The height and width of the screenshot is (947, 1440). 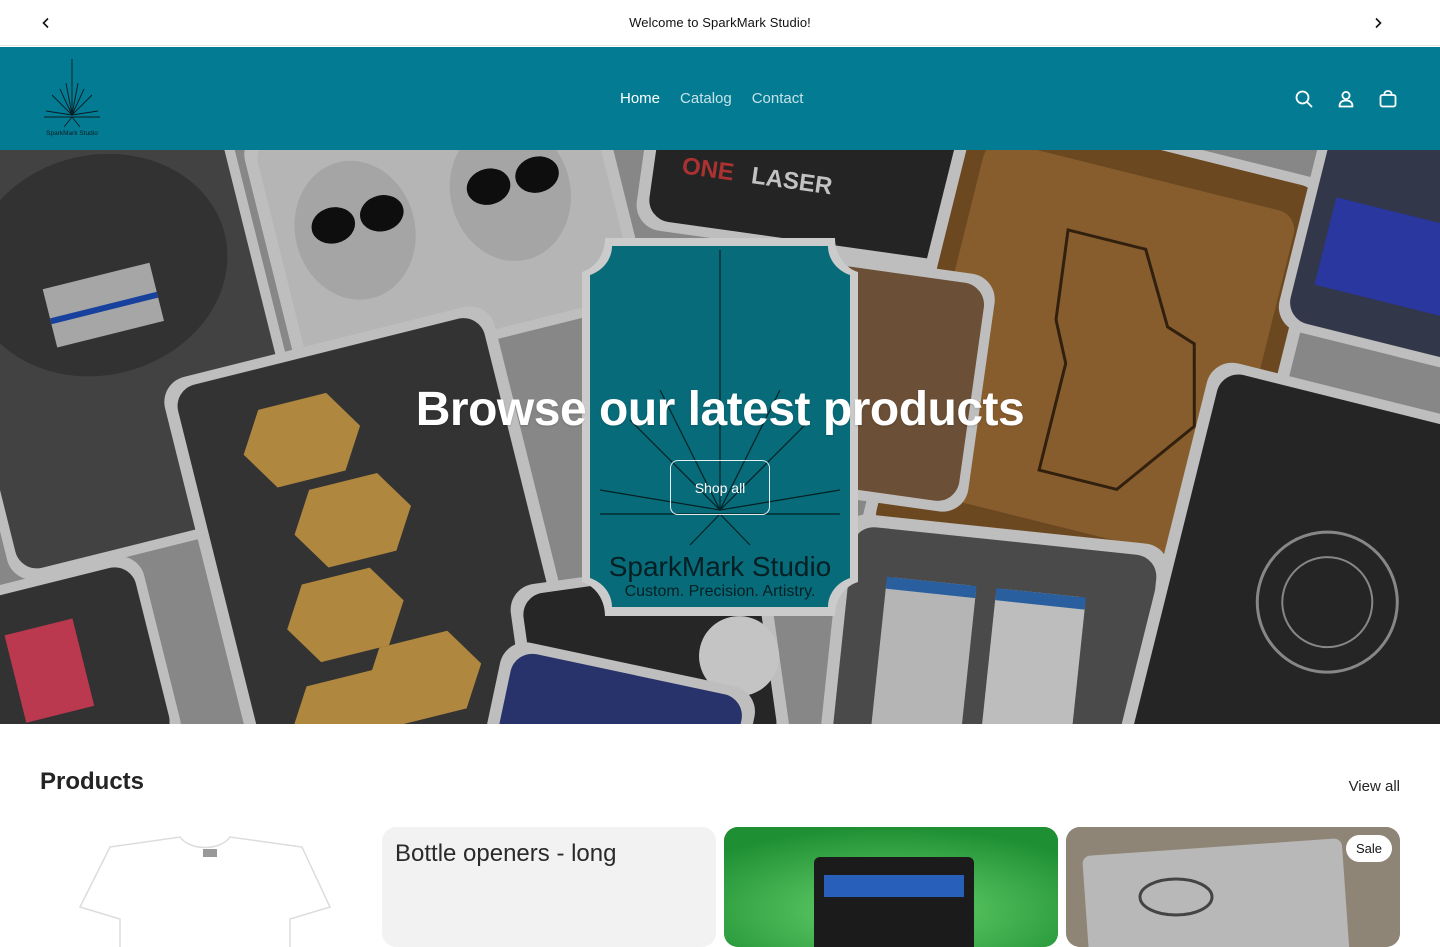 I want to click on nav-contact: Contact, so click(x=778, y=98).